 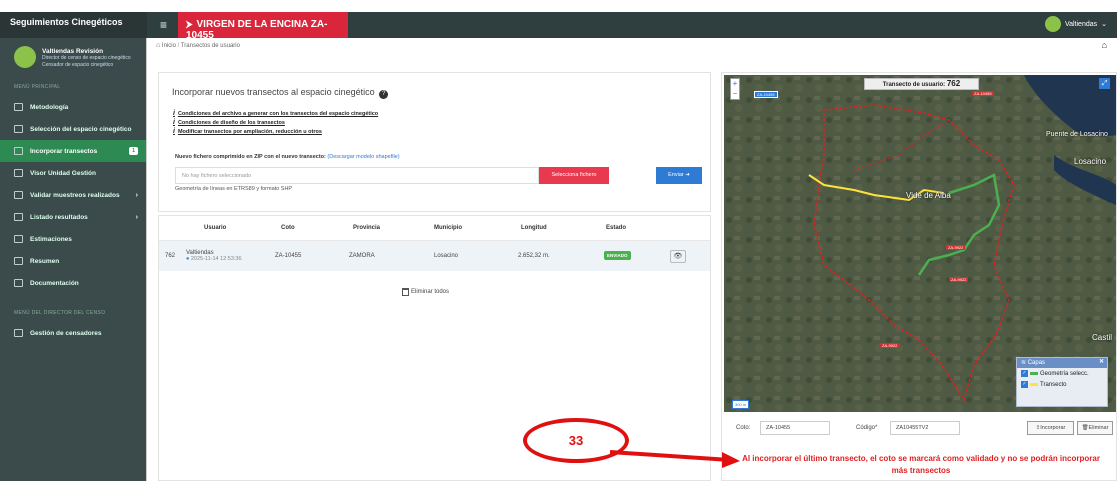 I want to click on sidebar-item-label: Estimaciones, so click(x=51, y=239).